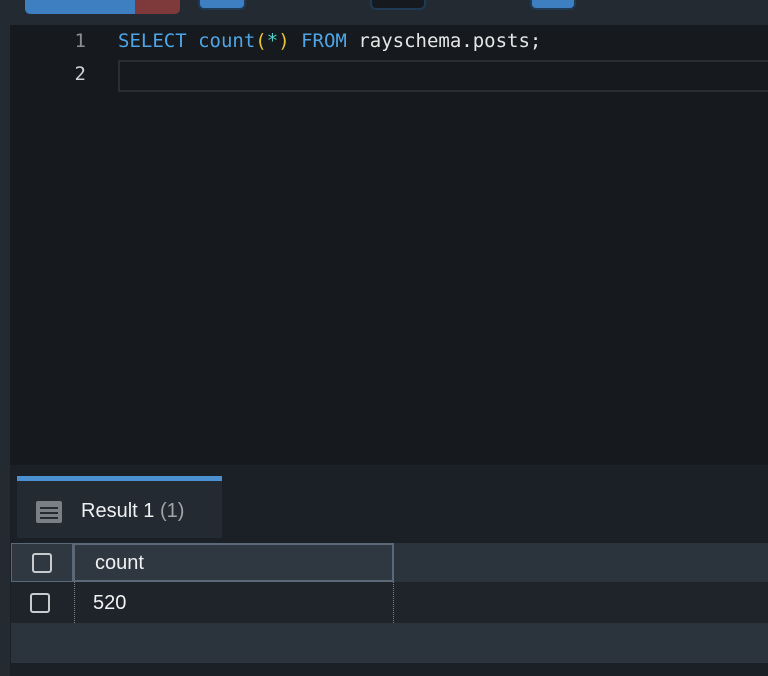  Describe the element at coordinates (233, 562) in the screenshot. I see `column-header-count: count` at that location.